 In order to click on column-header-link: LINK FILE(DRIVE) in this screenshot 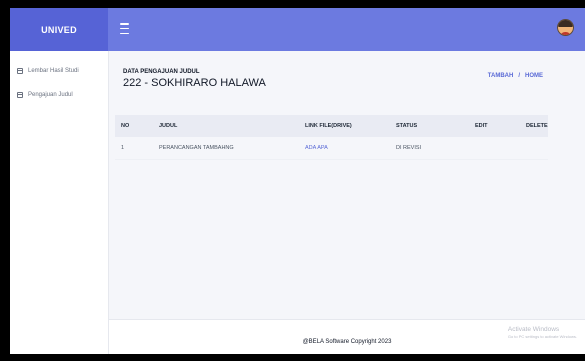, I will do `click(328, 126)`.